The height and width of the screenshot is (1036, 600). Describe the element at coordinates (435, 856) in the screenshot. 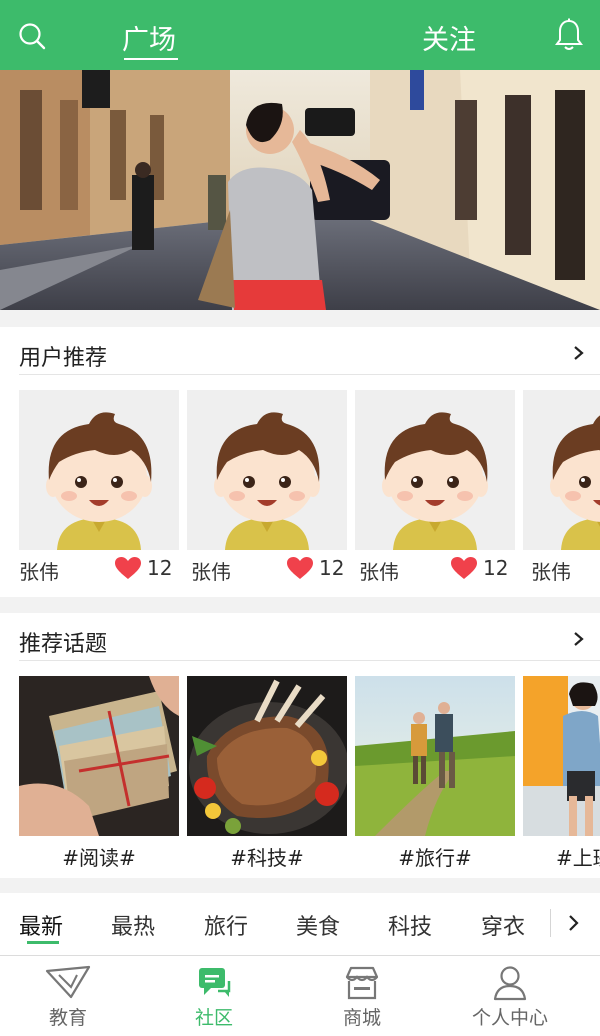

I see `topic-label: #旅行#` at that location.